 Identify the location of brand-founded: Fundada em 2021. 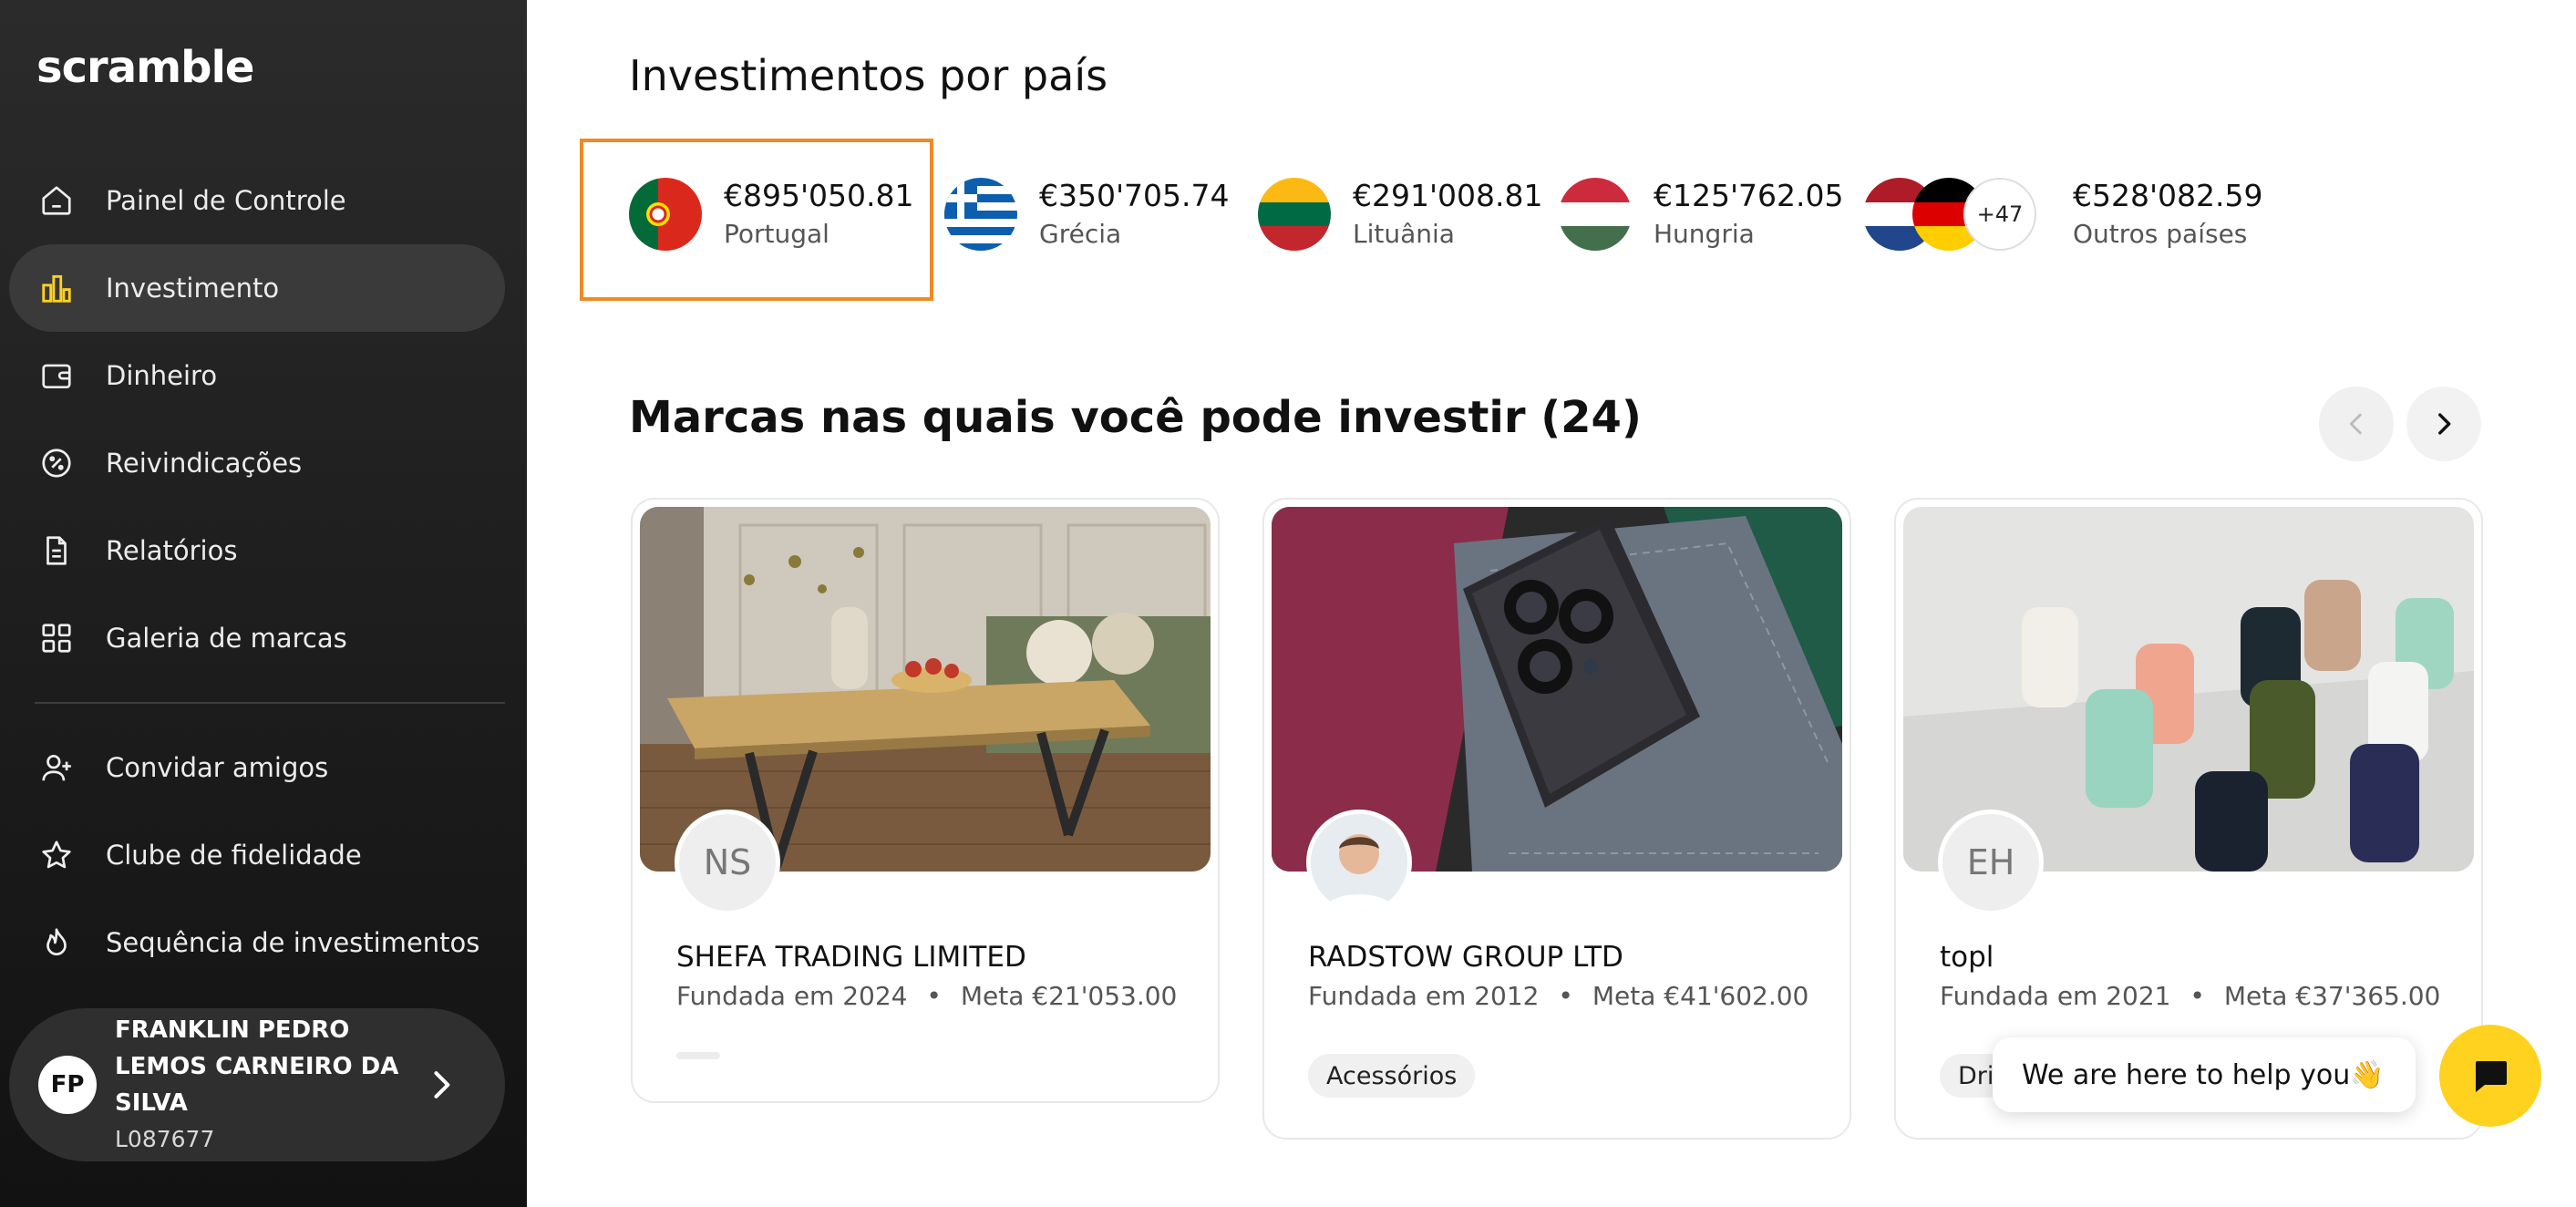
(2055, 996).